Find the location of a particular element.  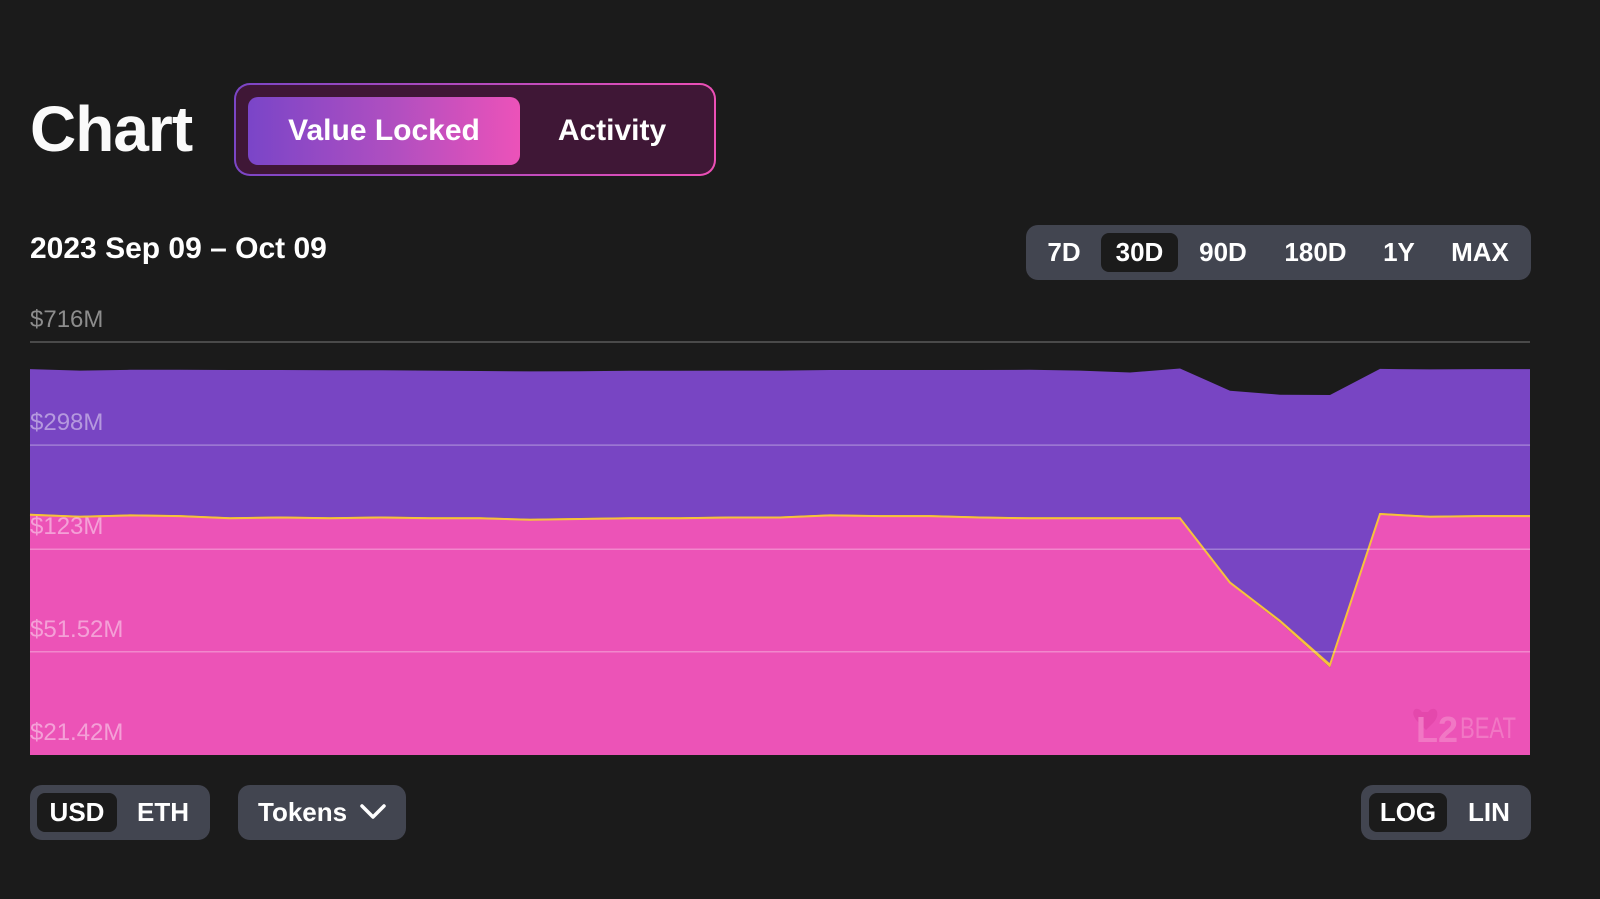

range-180d: 180D is located at coordinates (1315, 252).